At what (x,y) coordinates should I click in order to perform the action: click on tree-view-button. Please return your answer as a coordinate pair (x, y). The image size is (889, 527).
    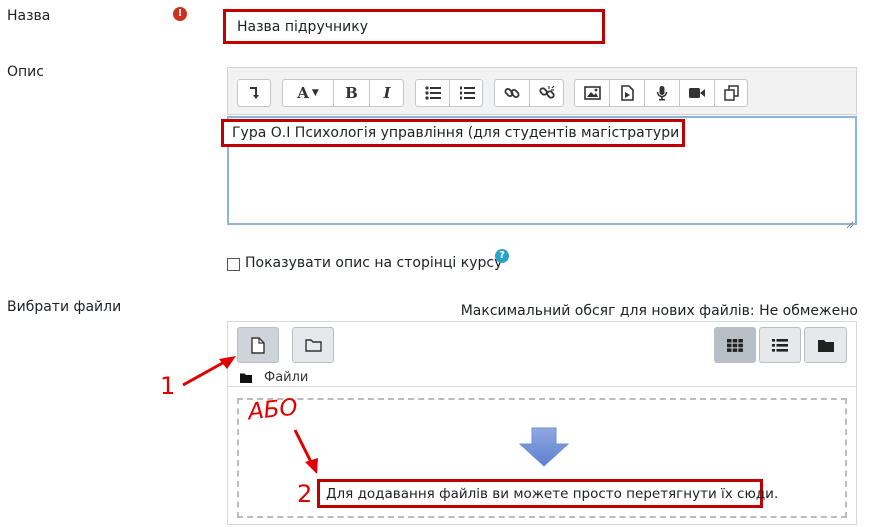
    Looking at the image, I should click on (825, 345).